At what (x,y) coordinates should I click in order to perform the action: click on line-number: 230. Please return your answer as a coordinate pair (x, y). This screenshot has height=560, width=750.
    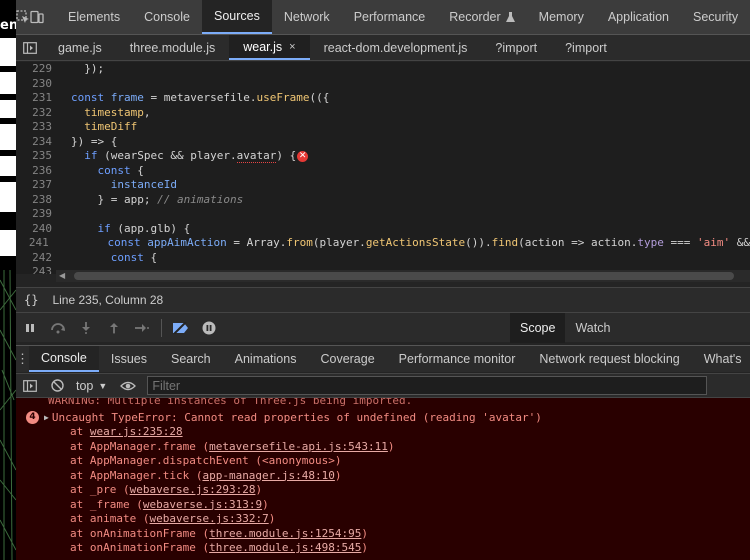
    Looking at the image, I should click on (36, 84).